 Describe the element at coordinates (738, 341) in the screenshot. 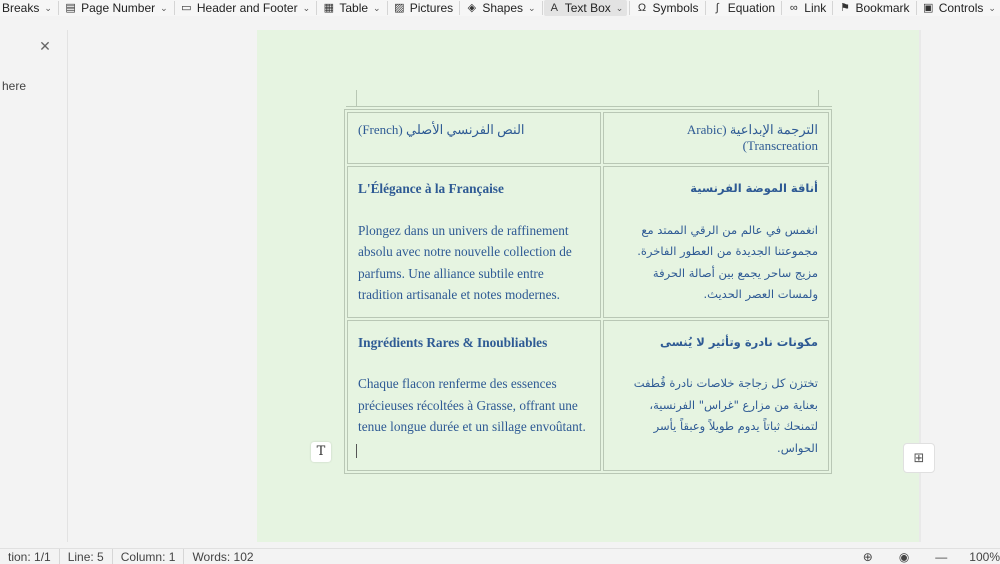

I see `arabic-title-2: مكونات نادرة وتأثير لا يُنسى` at that location.